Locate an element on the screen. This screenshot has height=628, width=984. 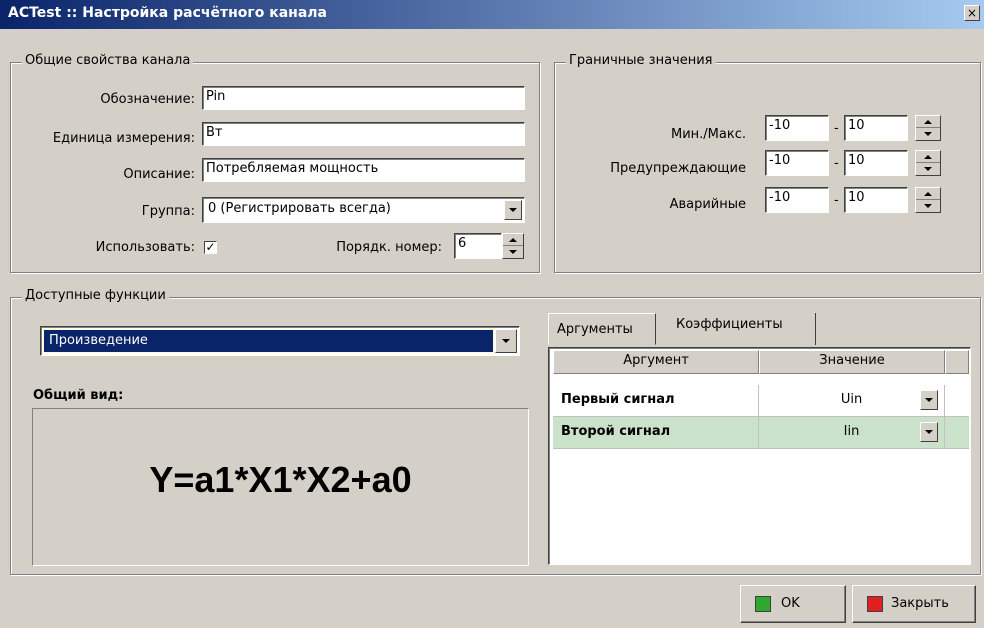
warning-down-button is located at coordinates (928, 169).